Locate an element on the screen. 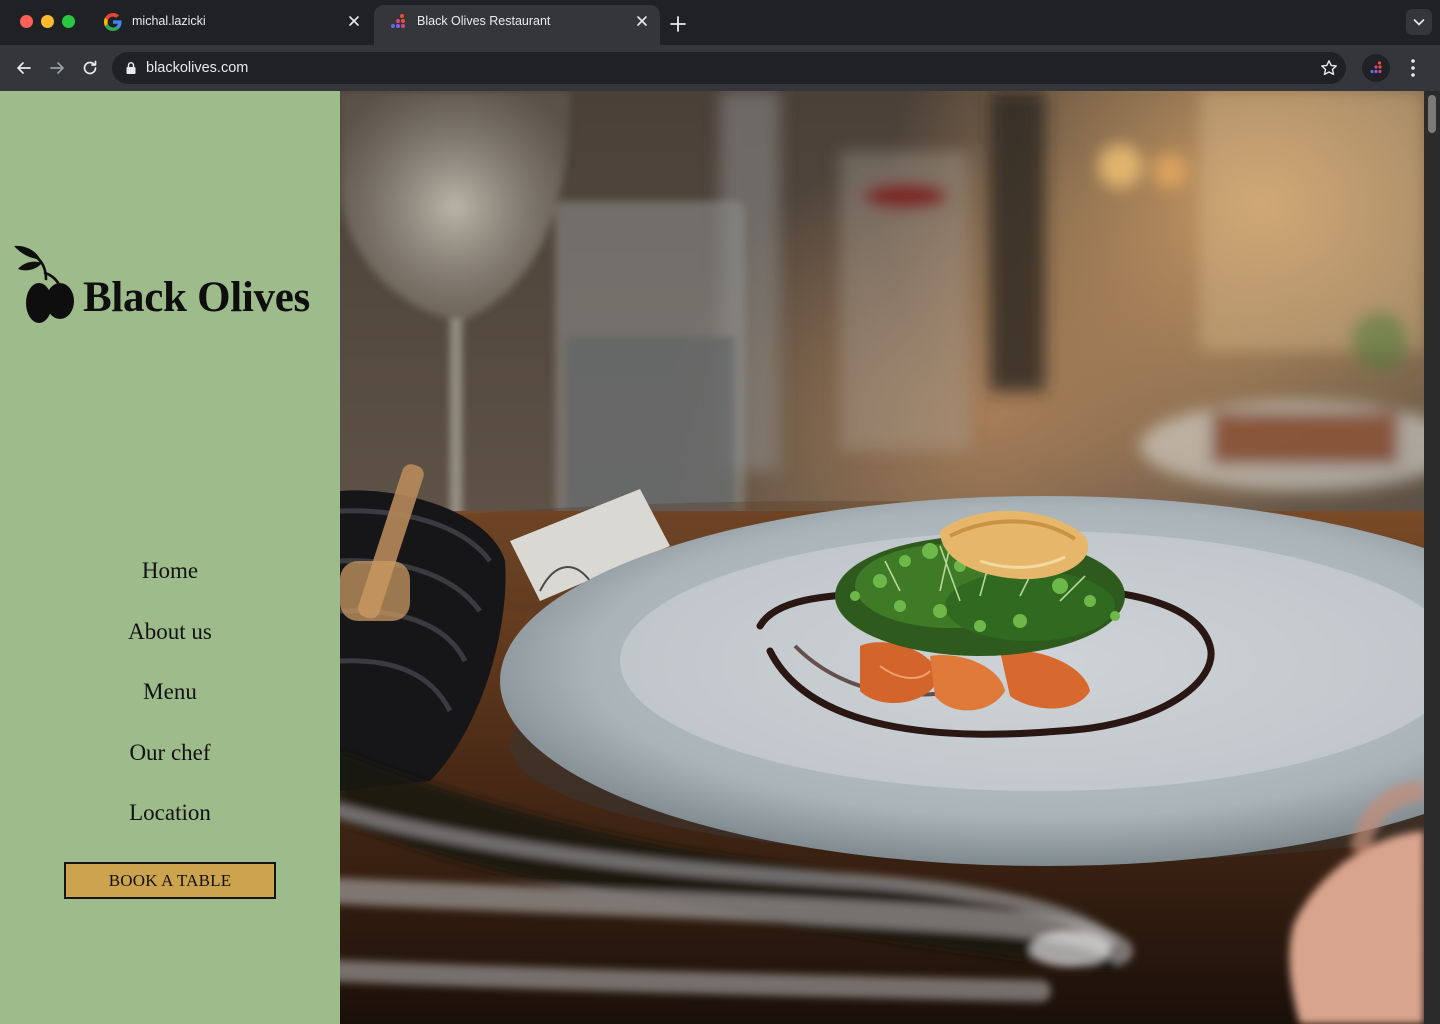  dots-extension-icon is located at coordinates (1376, 67).